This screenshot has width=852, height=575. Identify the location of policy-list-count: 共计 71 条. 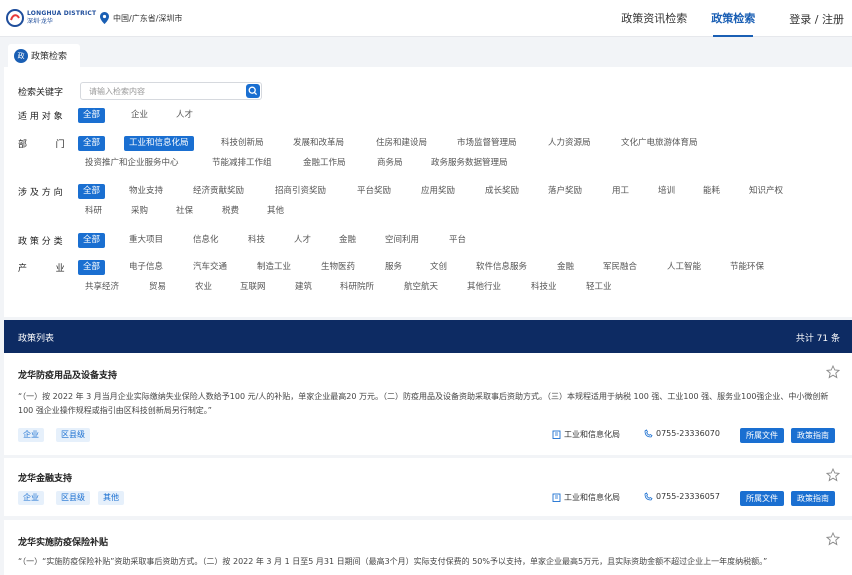
(817, 339).